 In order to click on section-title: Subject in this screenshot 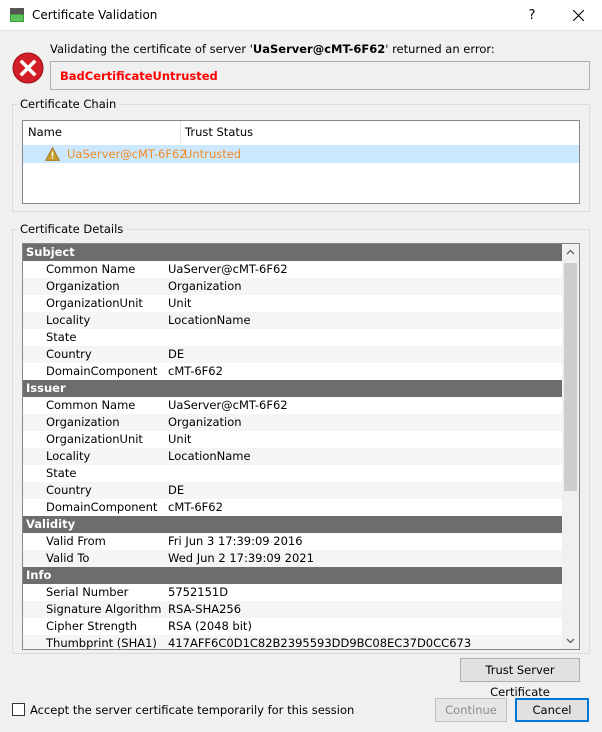, I will do `click(50, 252)`.